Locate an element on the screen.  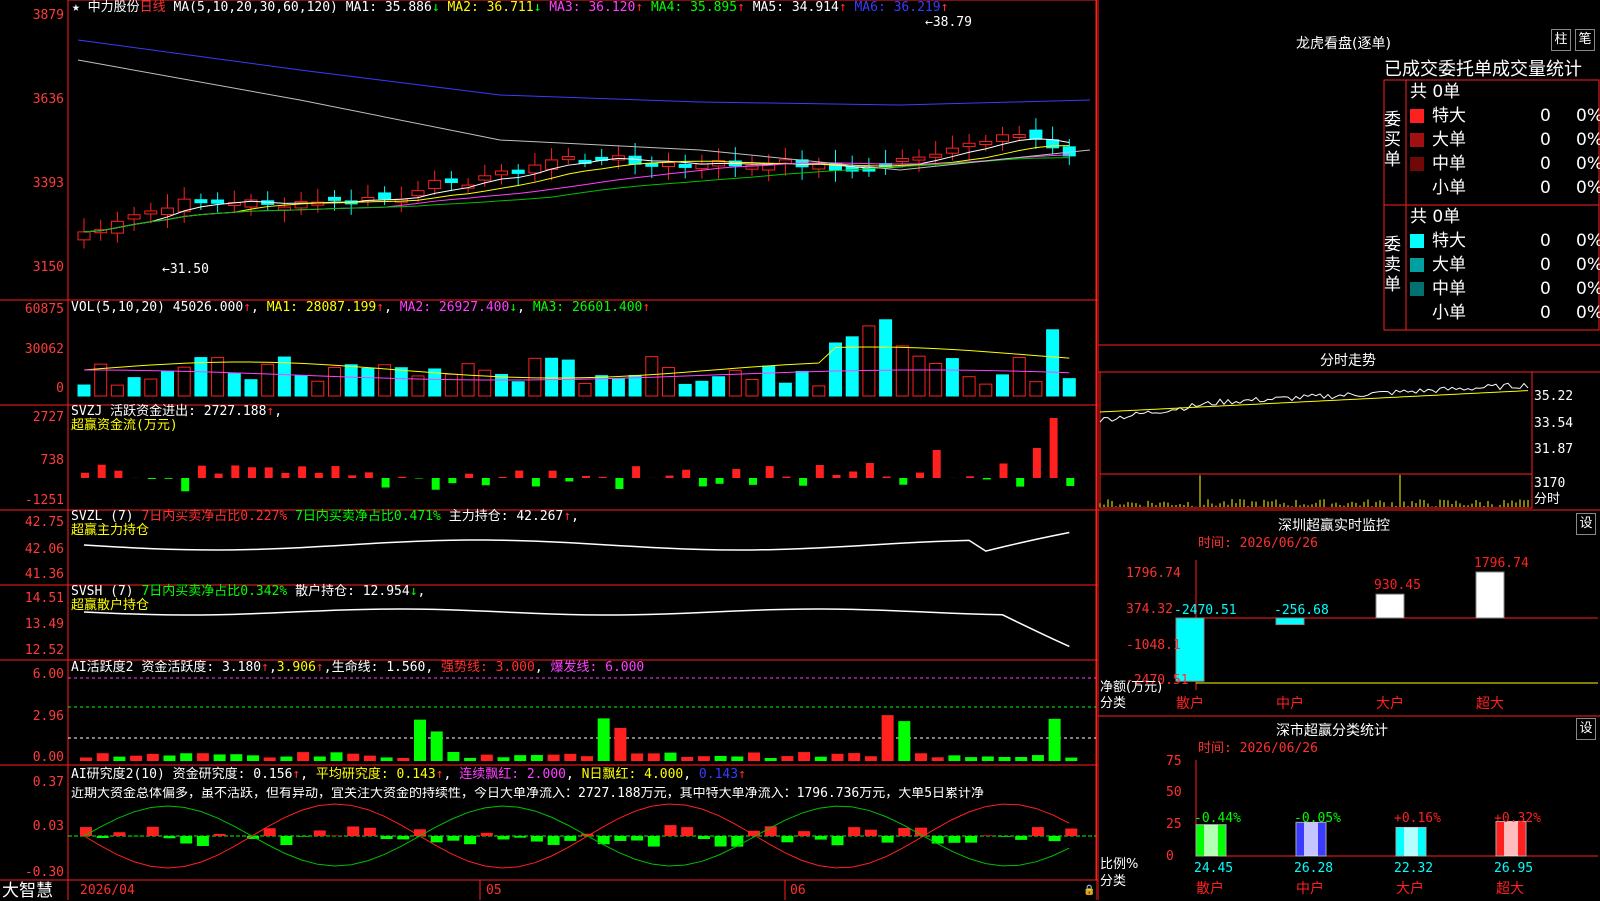
sell-row-xl: 特大00% is located at coordinates (1505, 241).